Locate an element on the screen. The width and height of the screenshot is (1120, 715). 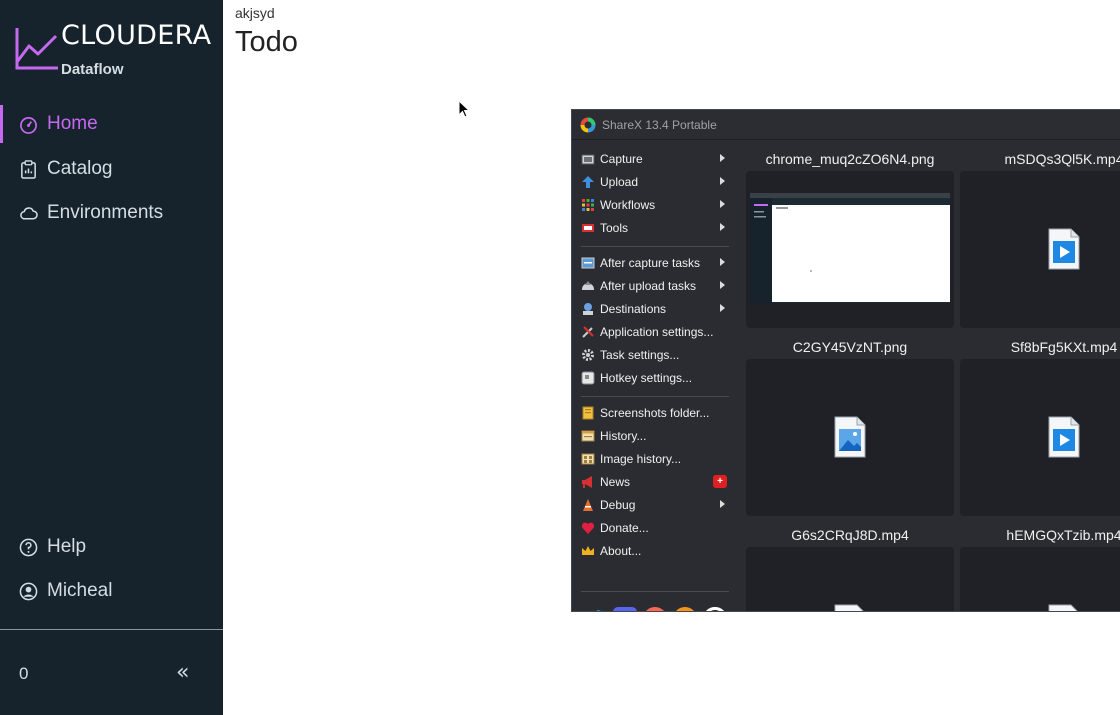
menu-item-workflows: Workflows is located at coordinates (655, 204).